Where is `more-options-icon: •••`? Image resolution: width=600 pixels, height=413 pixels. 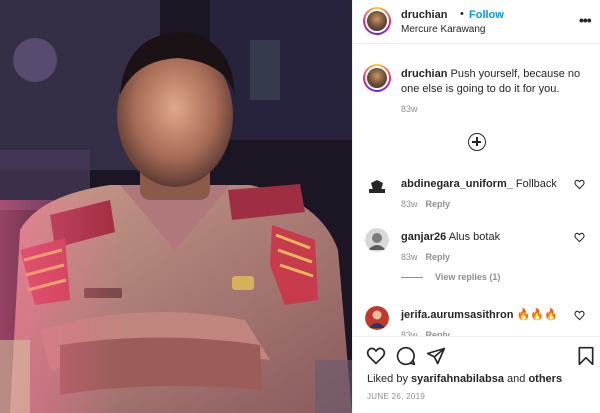
more-options-icon: ••• is located at coordinates (585, 20).